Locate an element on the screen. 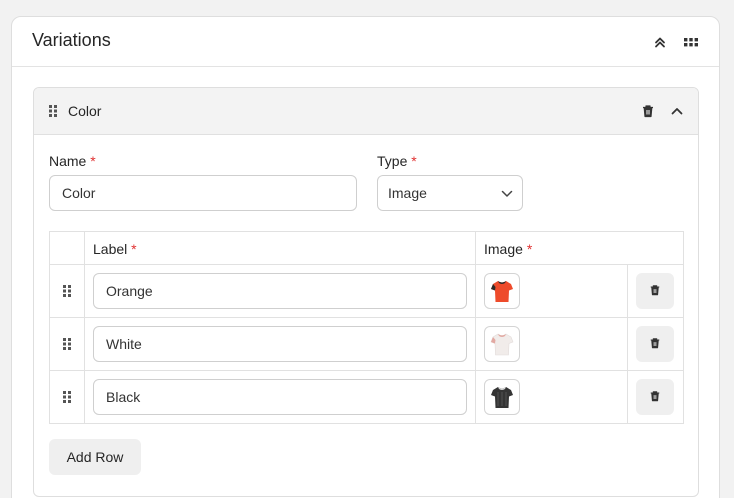 Image resolution: width=734 pixels, height=498 pixels. tshirt-black-icon is located at coordinates (502, 397).